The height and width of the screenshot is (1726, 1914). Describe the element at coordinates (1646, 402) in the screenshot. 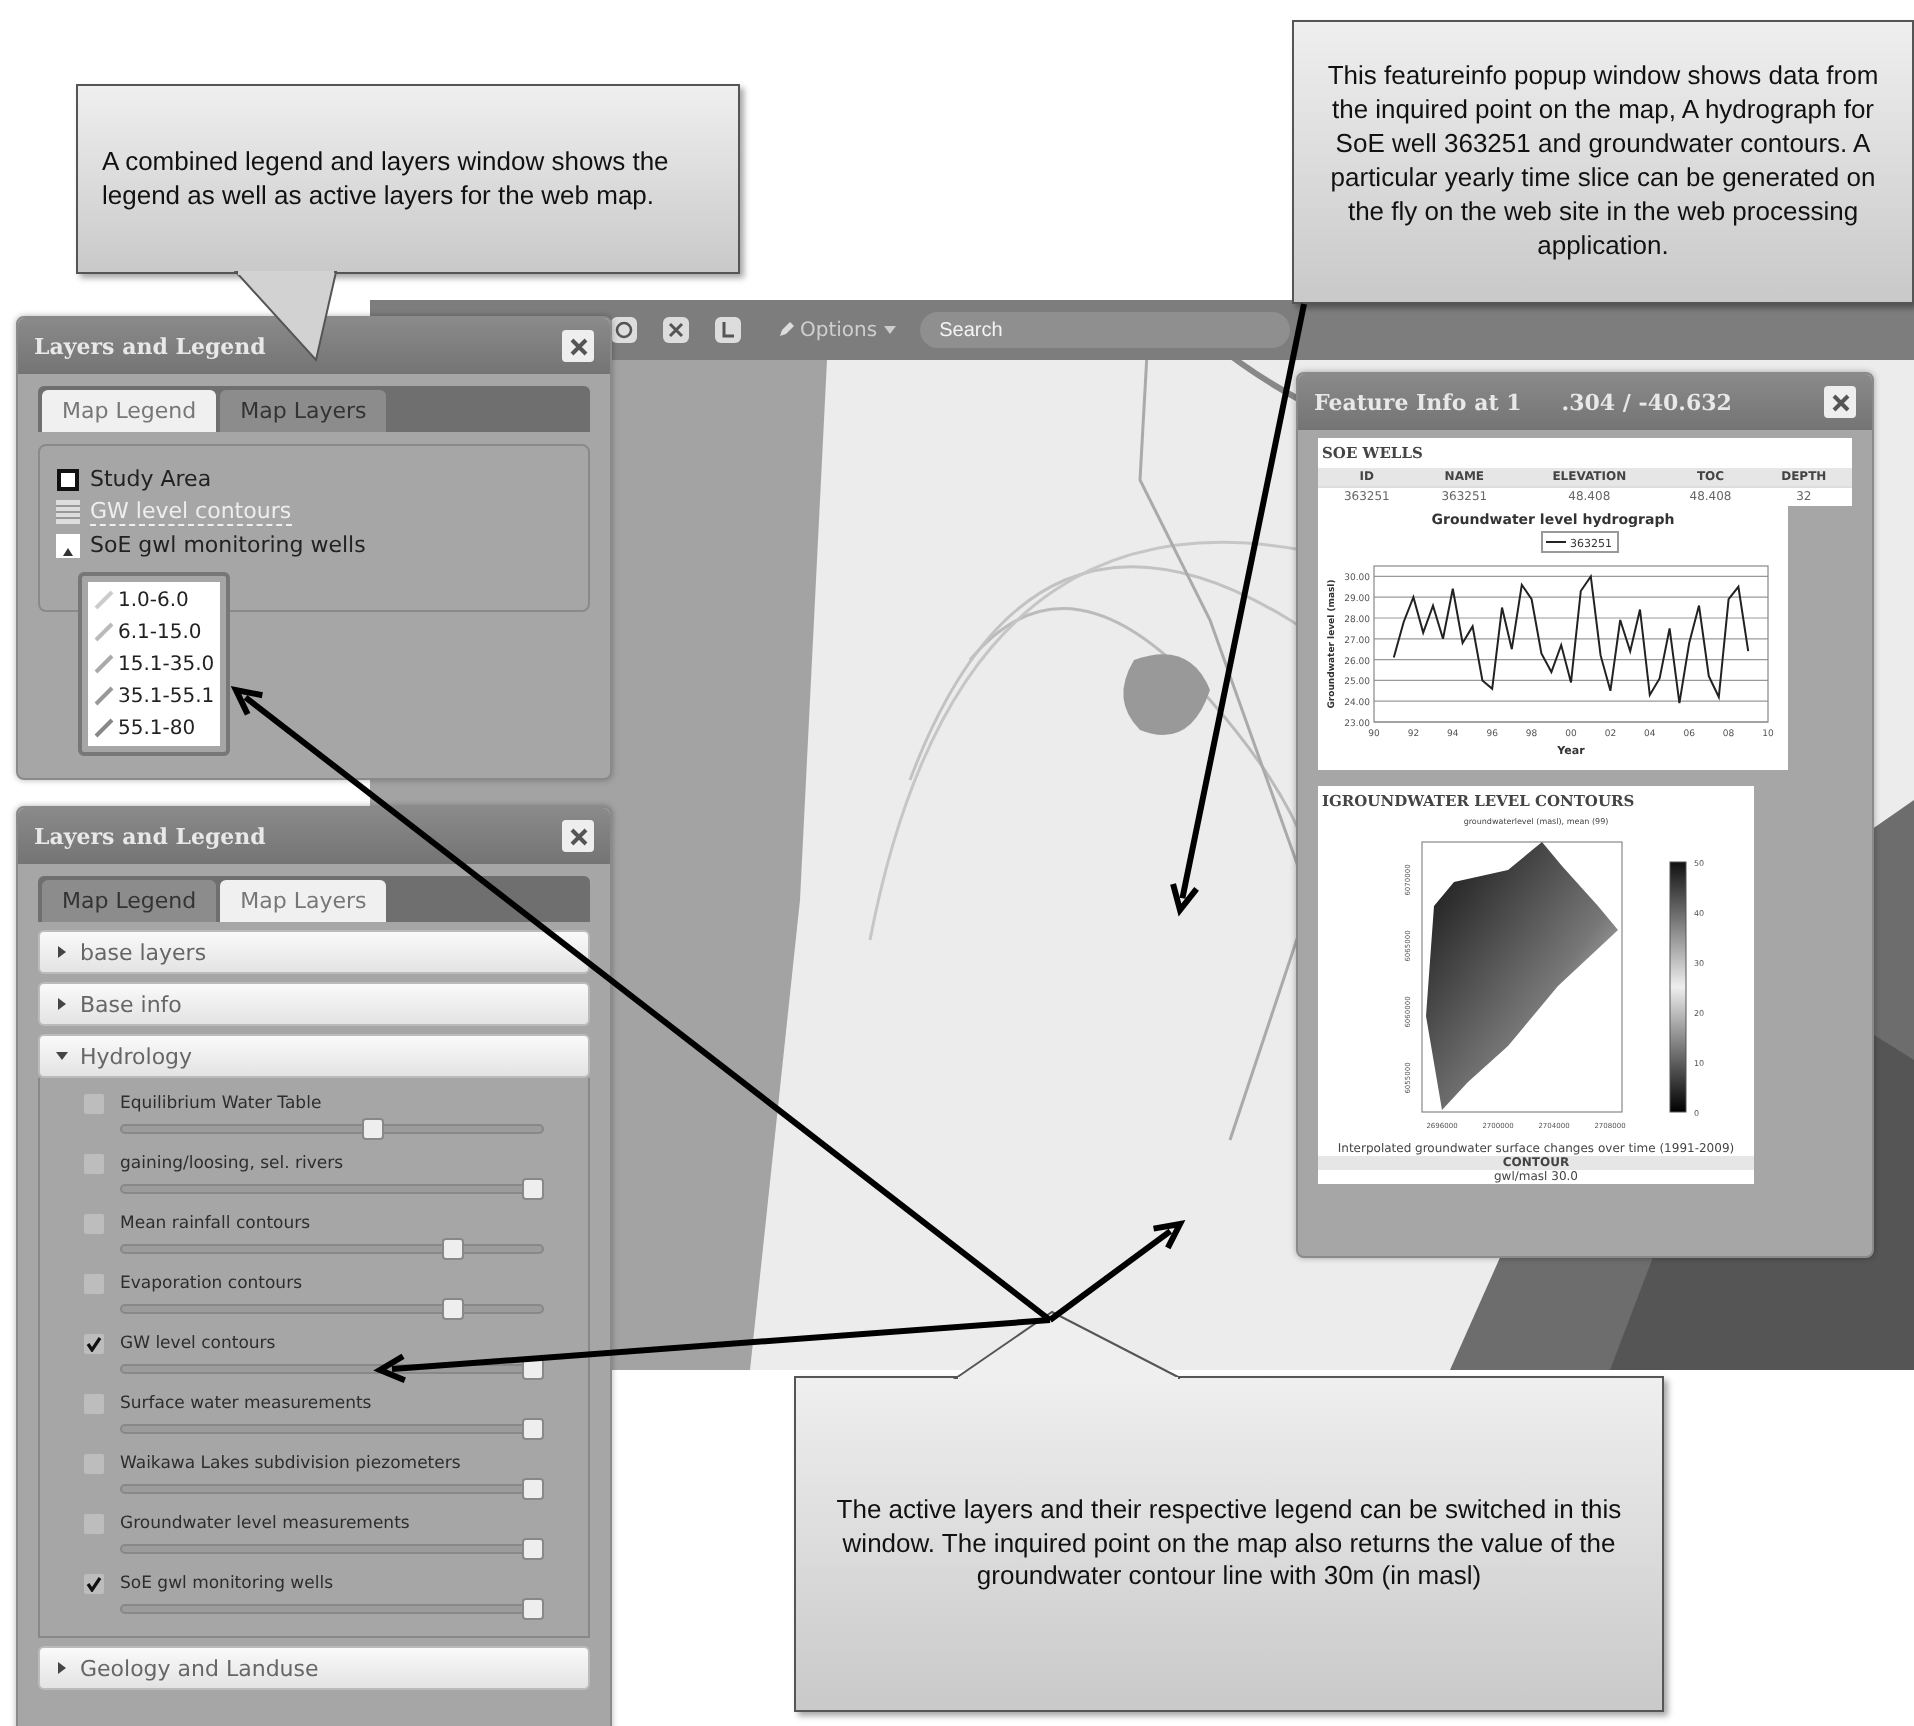

I see `window-title: .304 / -40.632` at that location.